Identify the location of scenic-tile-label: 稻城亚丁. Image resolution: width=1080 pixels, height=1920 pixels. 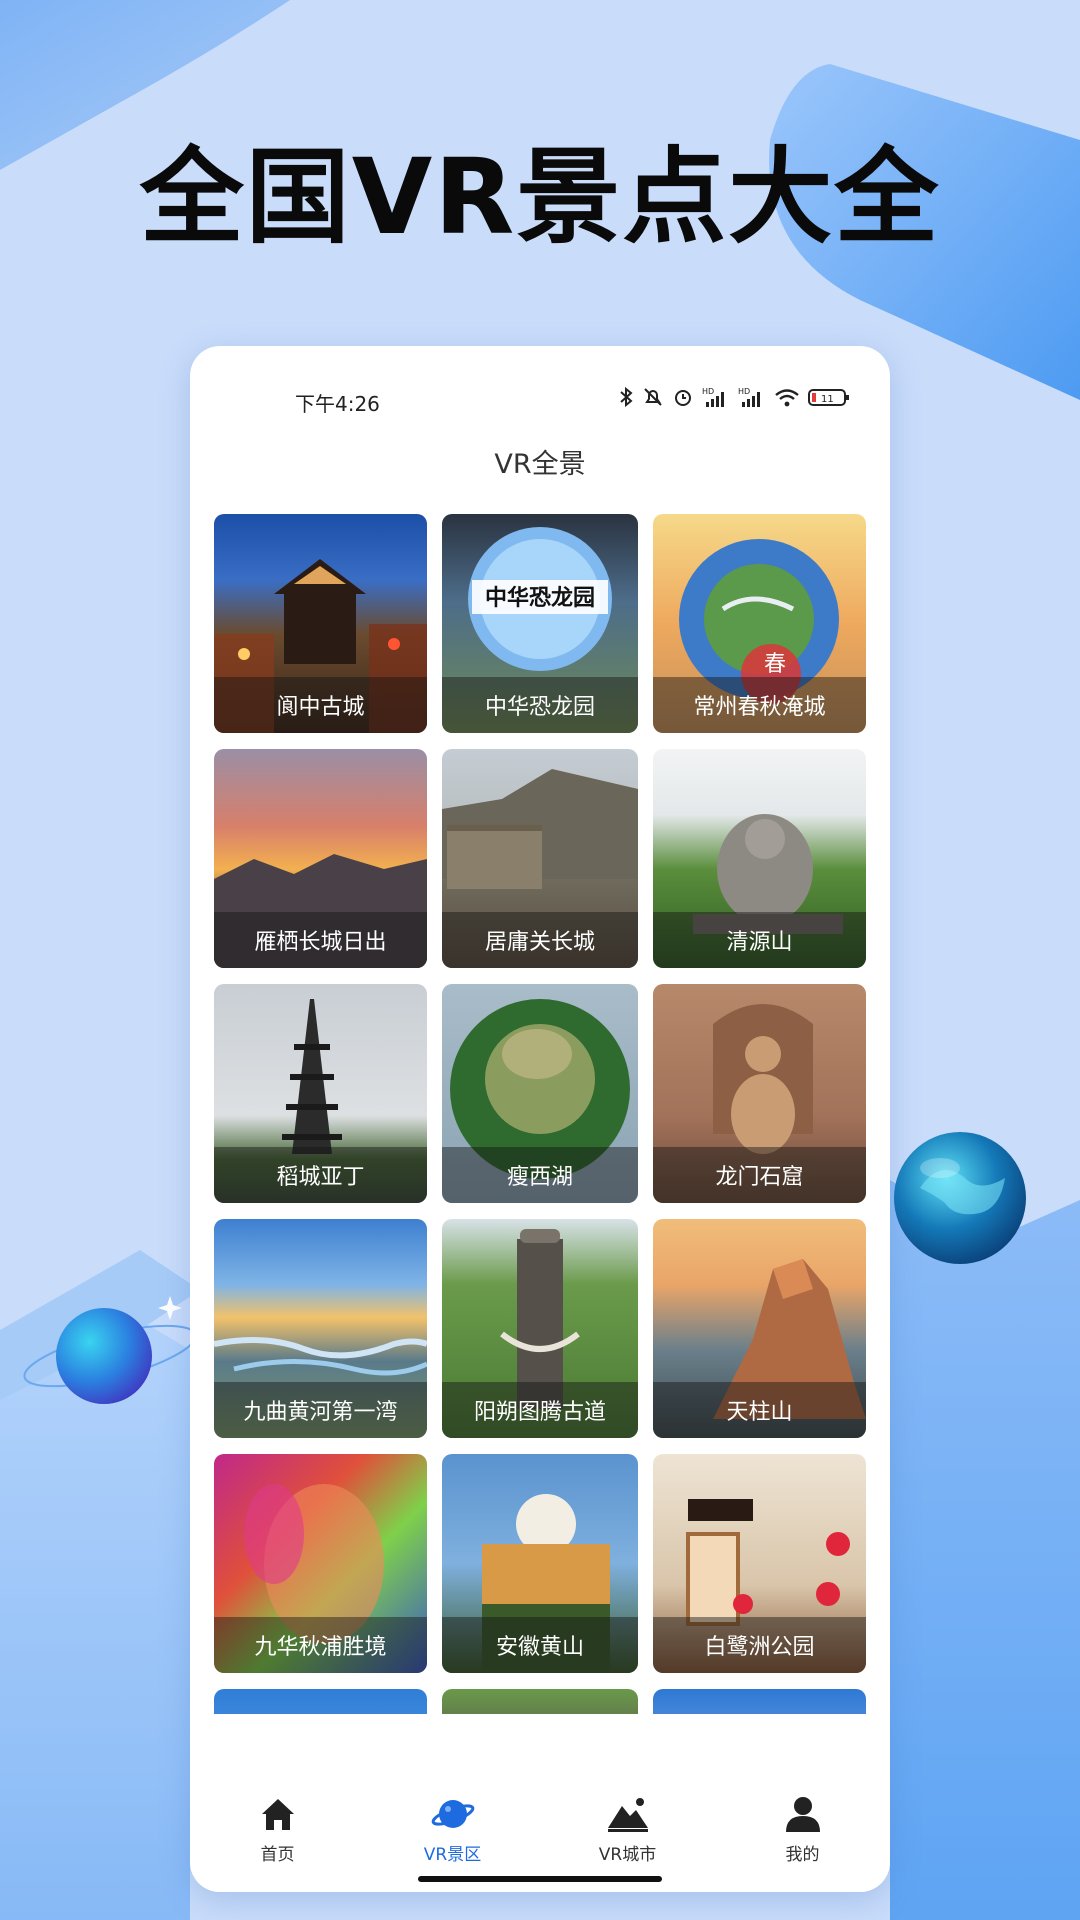
(320, 1175).